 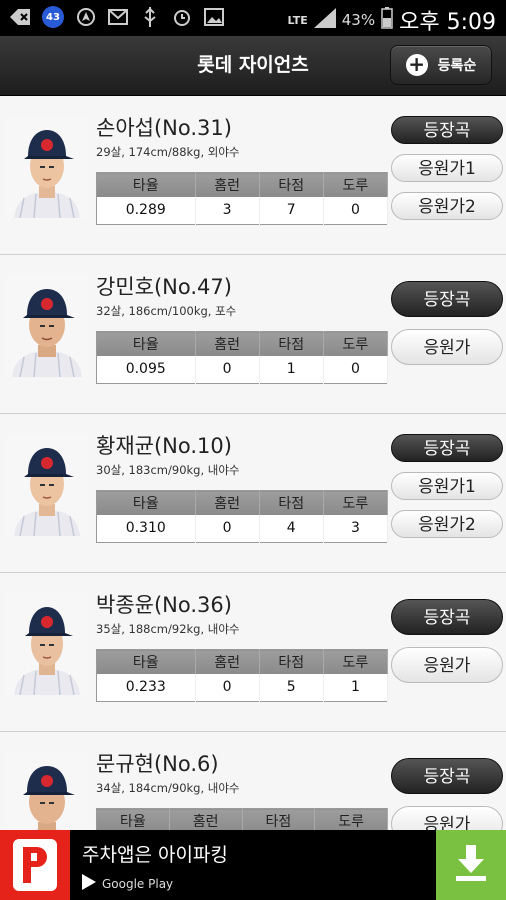 I want to click on player-name: 문규현(No.6), so click(x=157, y=764).